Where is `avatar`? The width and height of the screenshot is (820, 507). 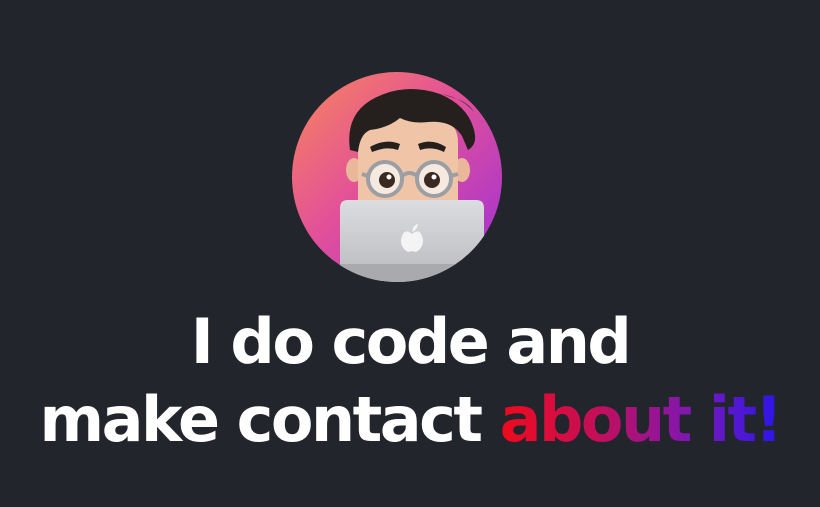 avatar is located at coordinates (397, 177).